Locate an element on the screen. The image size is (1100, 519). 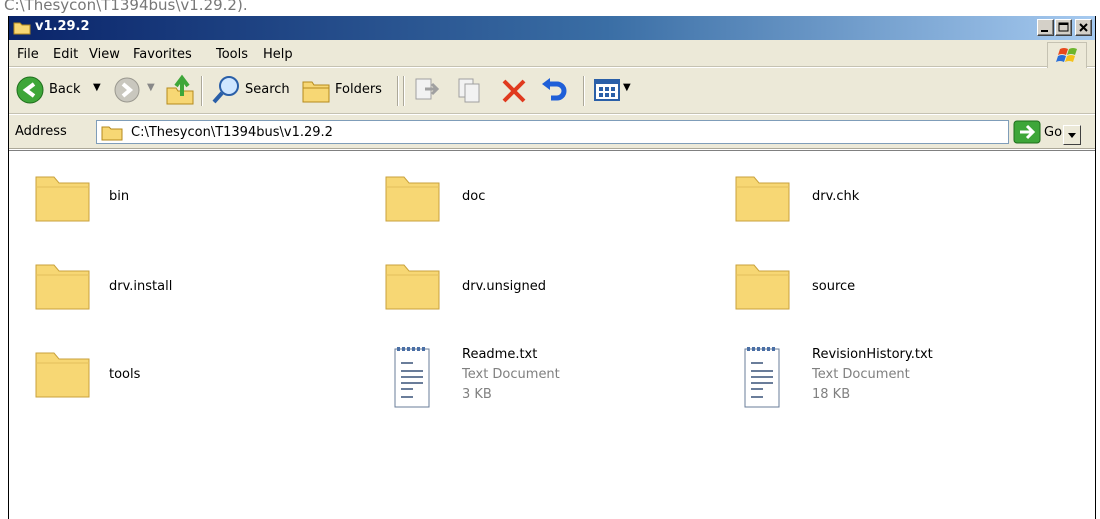
views-dropdown-icon: ▼ is located at coordinates (627, 87).